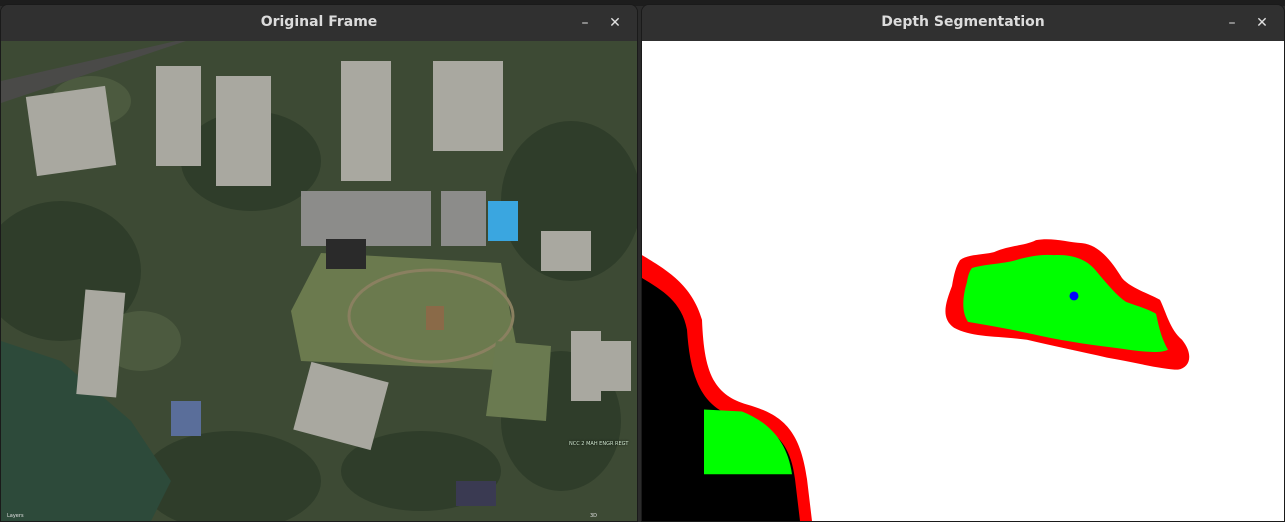 The width and height of the screenshot is (1285, 522). What do you see at coordinates (1074, 296) in the screenshot?
I see `segment-centroid-point` at bounding box center [1074, 296].